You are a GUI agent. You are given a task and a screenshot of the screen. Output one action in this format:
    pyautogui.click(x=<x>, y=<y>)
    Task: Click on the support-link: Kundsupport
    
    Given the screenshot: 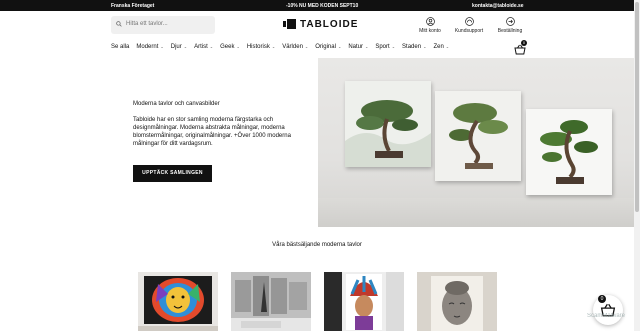 What is the action you would take?
    pyautogui.click(x=469, y=25)
    